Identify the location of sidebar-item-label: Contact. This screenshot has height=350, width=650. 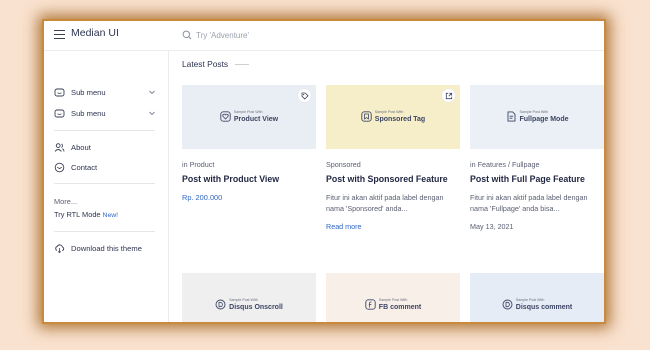
(84, 167).